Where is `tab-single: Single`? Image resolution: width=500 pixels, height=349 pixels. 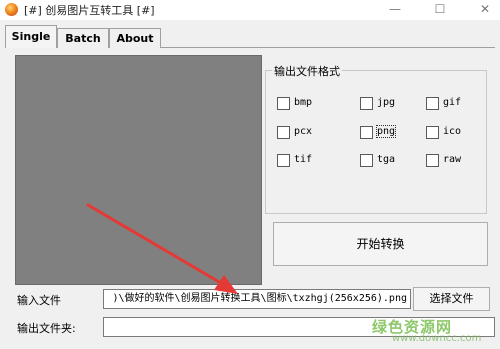
tab-single: Single is located at coordinates (31, 36).